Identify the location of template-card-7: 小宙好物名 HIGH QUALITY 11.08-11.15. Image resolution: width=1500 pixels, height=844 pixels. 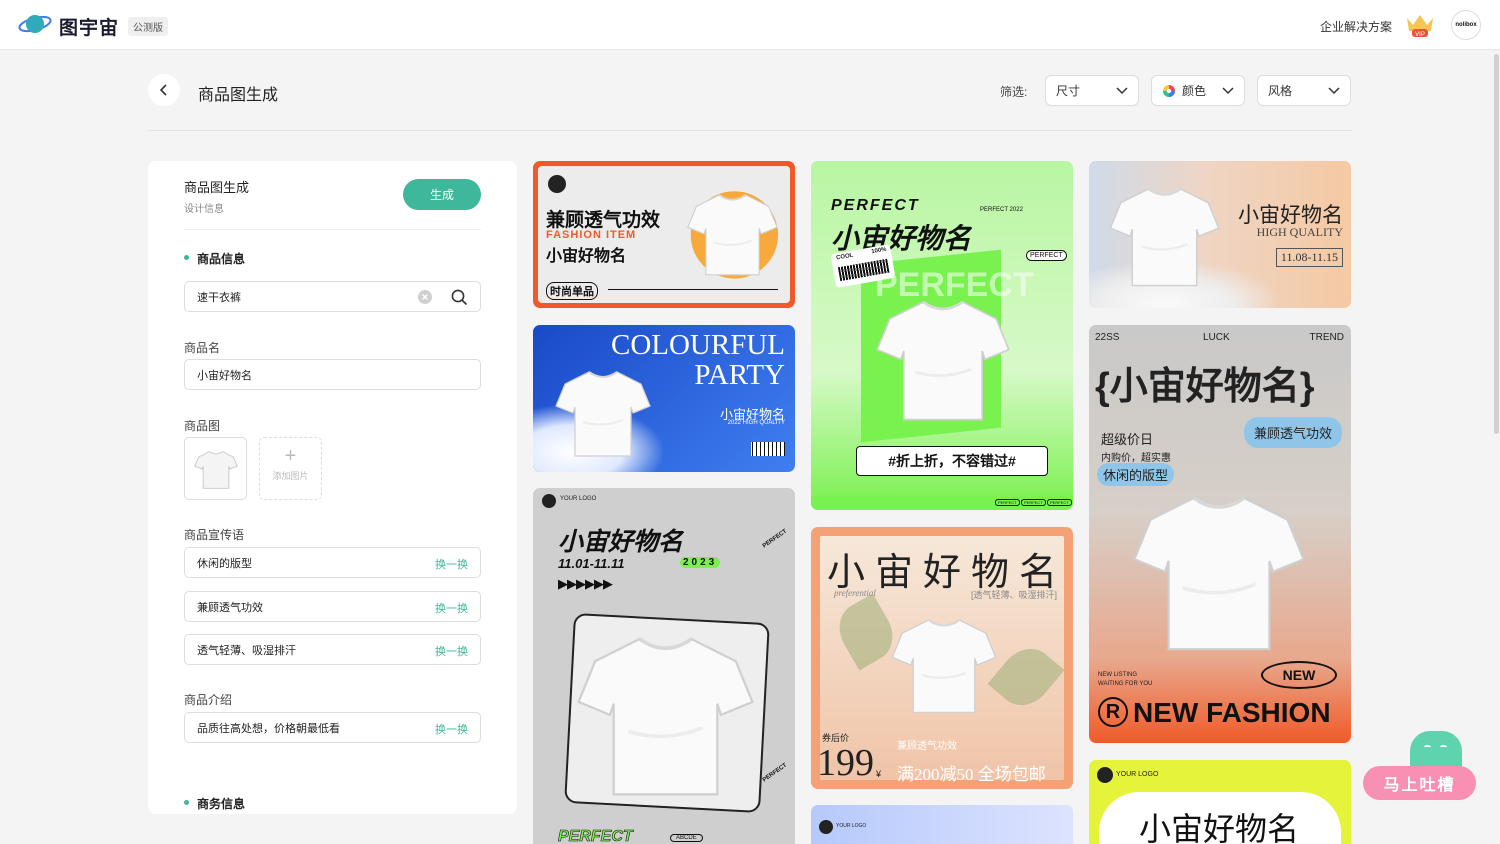
(1220, 234).